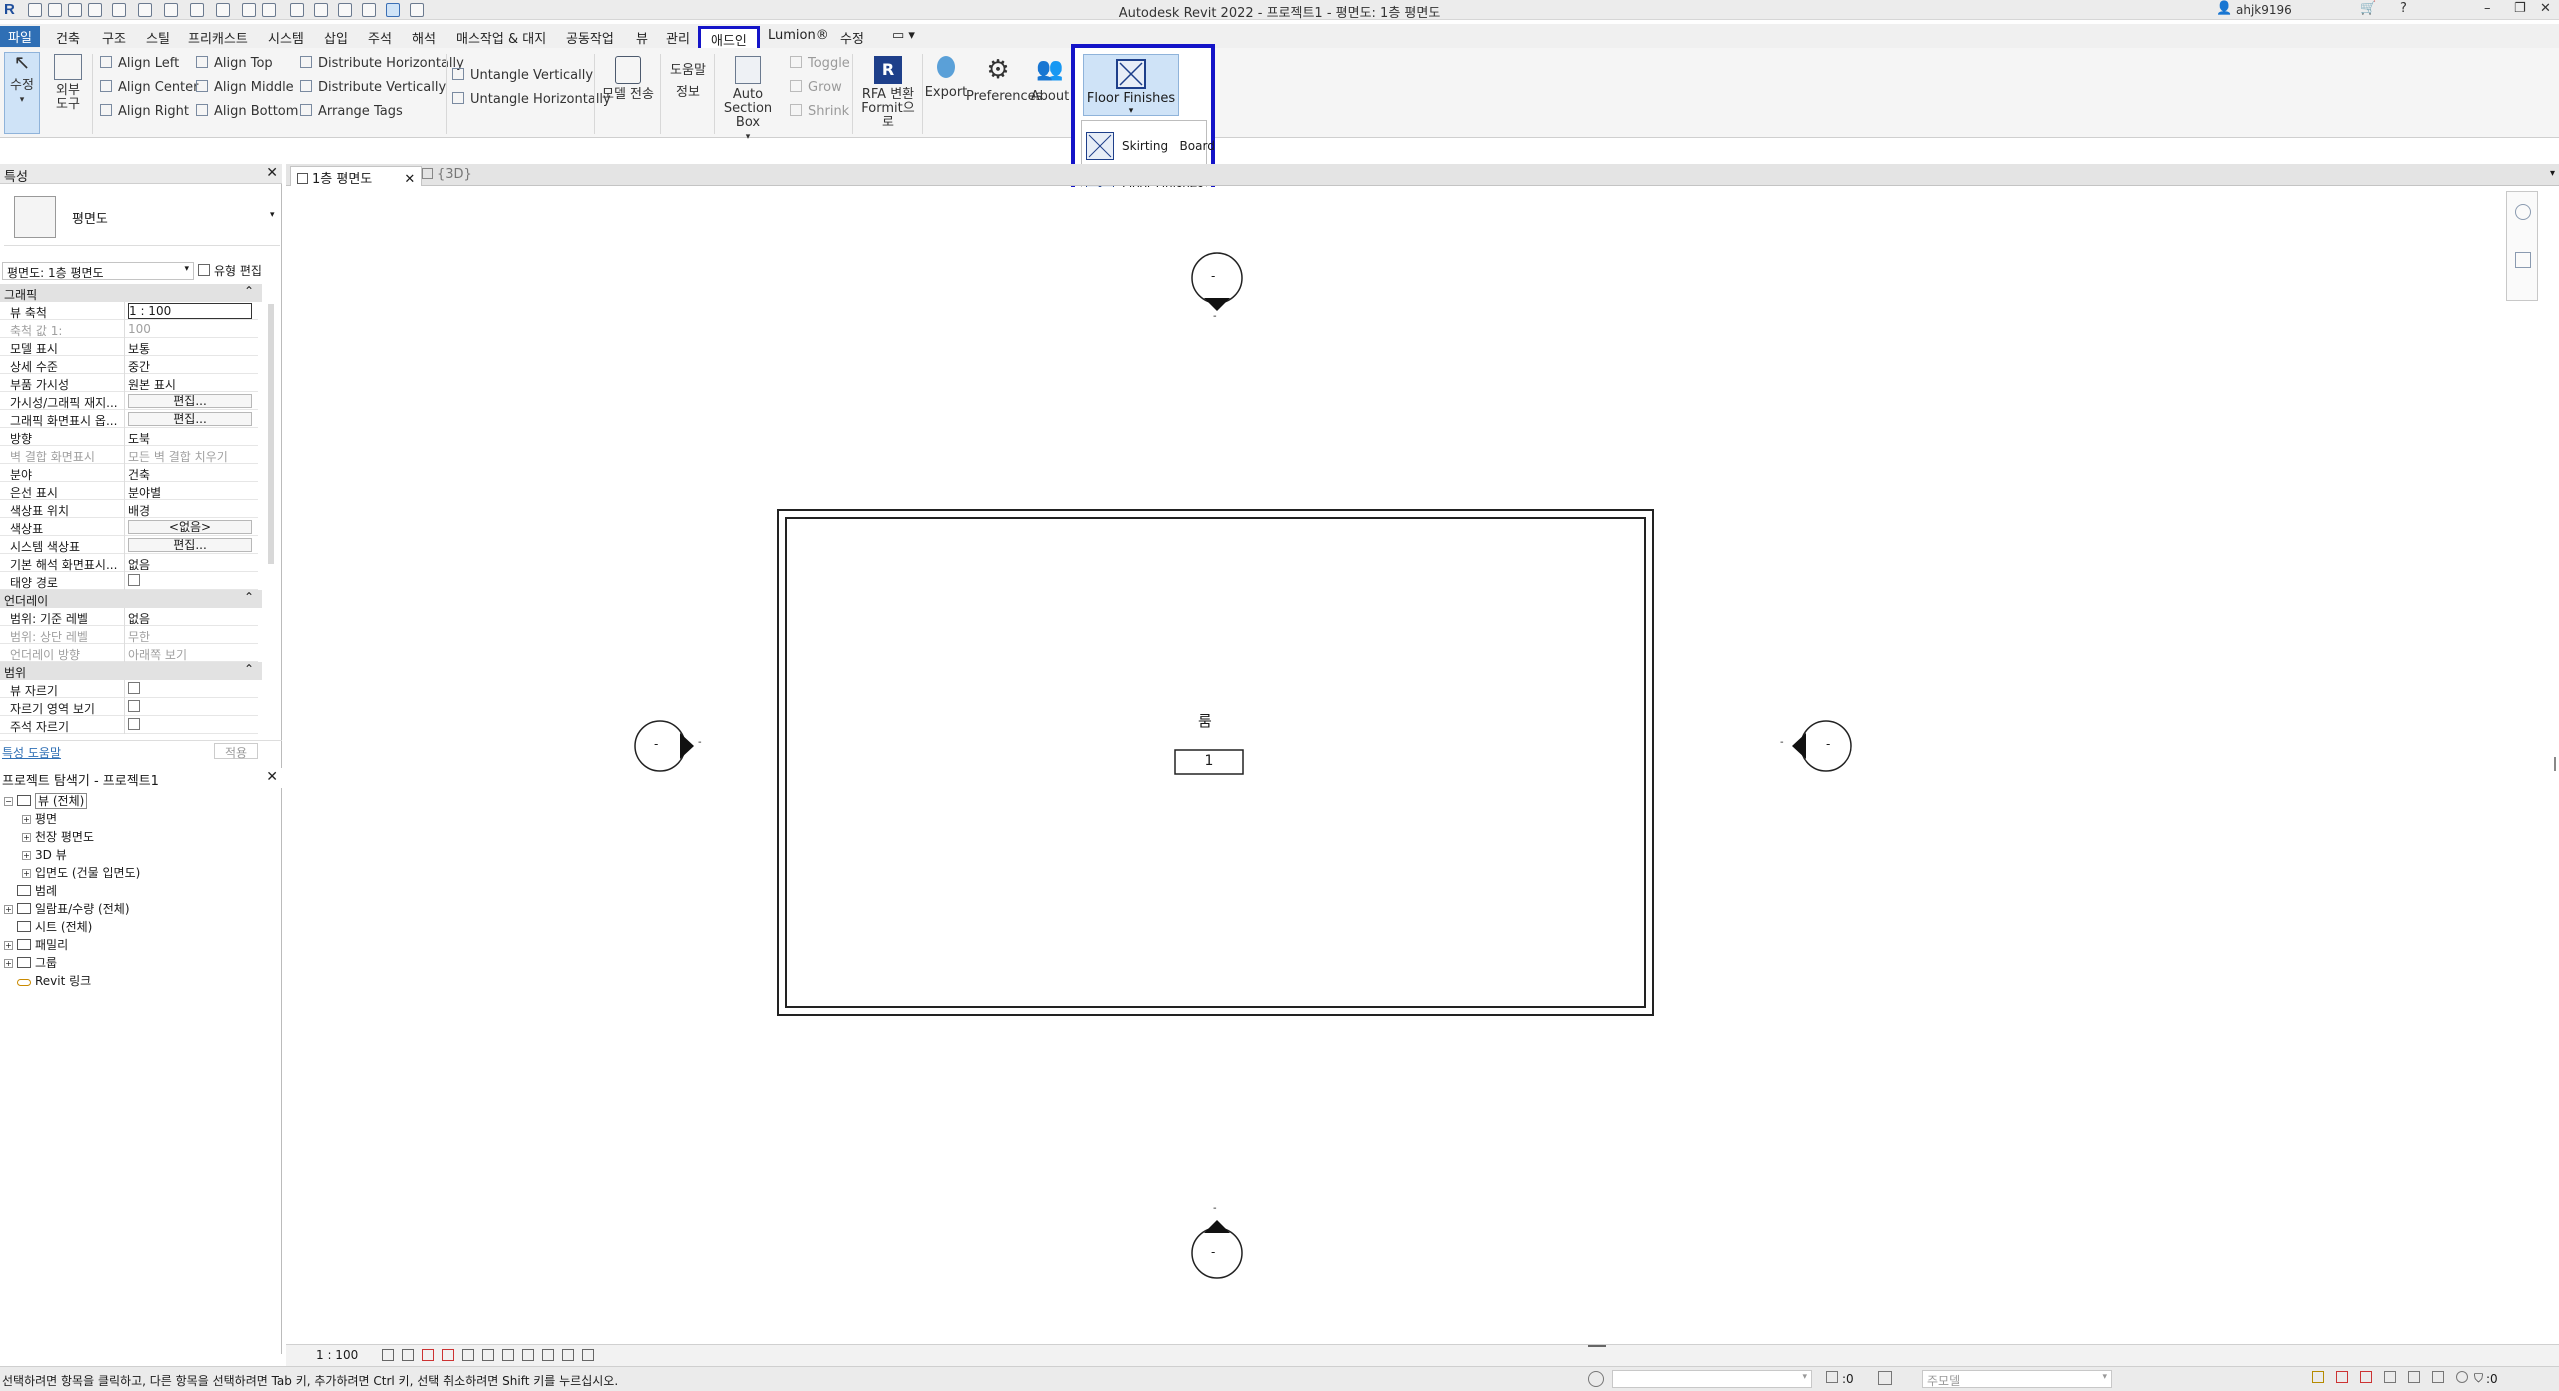 Image resolution: width=2559 pixels, height=1391 pixels. I want to click on show-crop-region-icon, so click(488, 1355).